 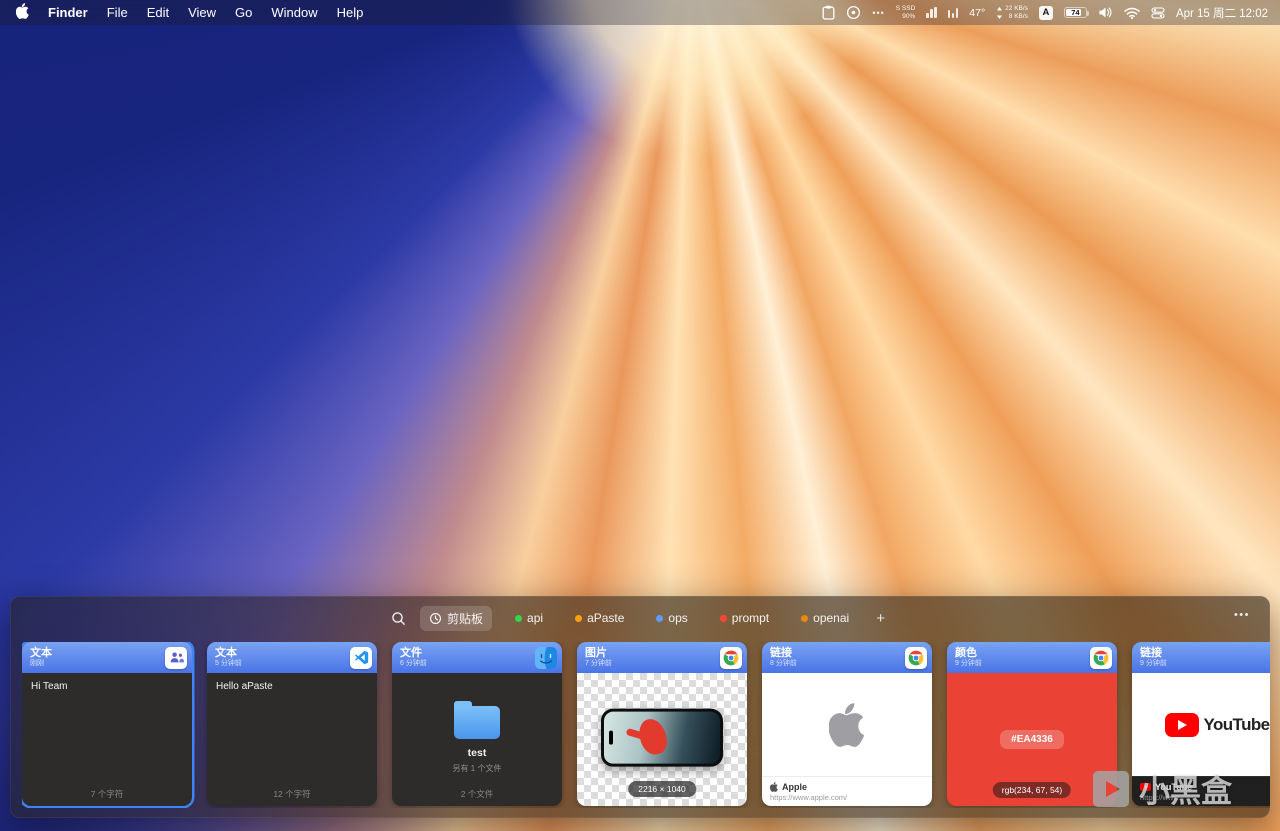 What do you see at coordinates (68, 12) in the screenshot?
I see `menu-app-name: Finder` at bounding box center [68, 12].